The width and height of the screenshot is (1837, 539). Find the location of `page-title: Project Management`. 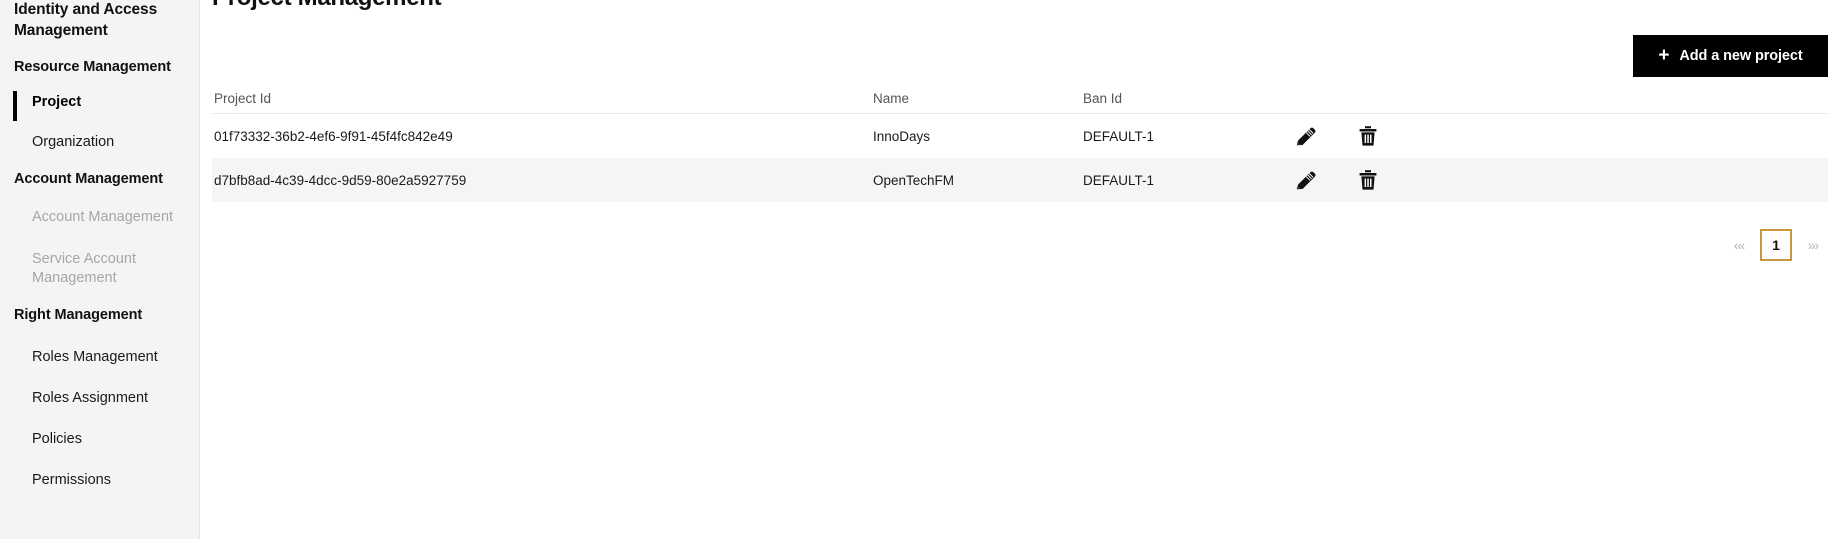

page-title: Project Management is located at coordinates (327, 6).